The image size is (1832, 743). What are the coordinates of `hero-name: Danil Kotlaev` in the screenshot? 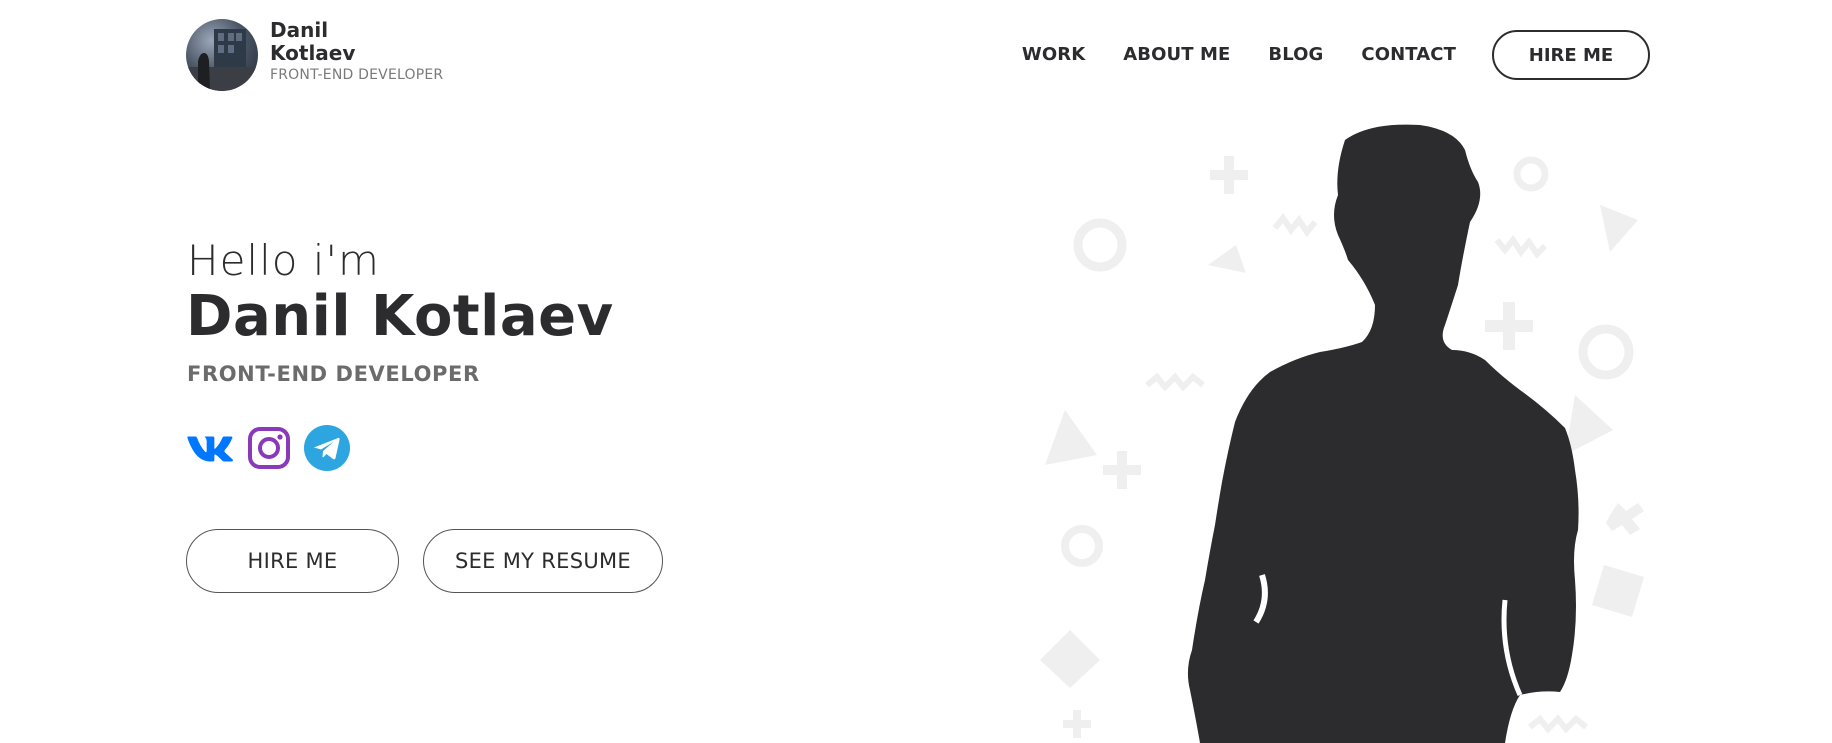 It's located at (400, 316).